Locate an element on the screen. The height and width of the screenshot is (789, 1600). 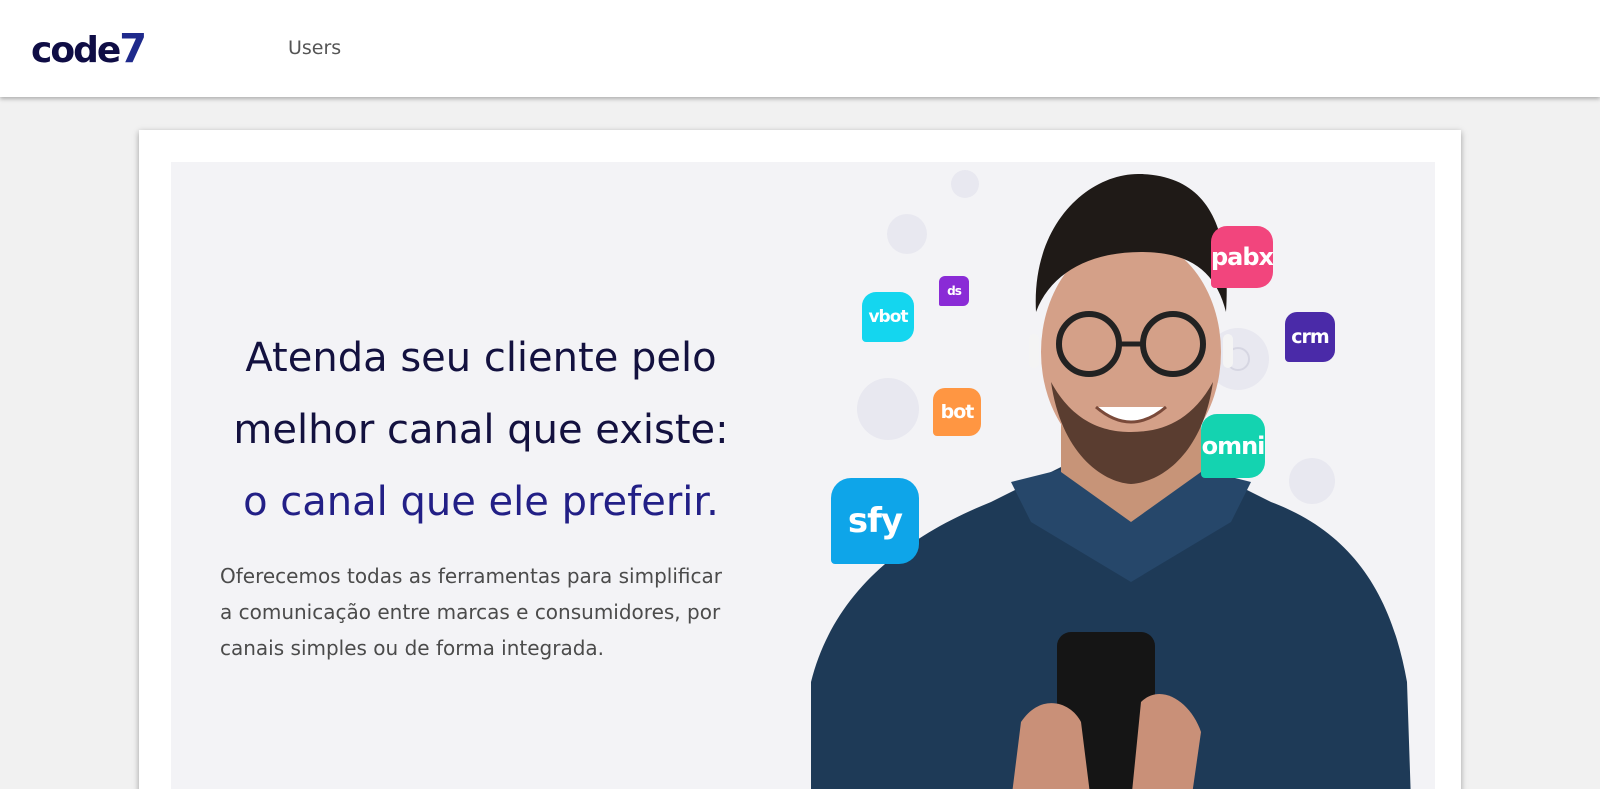
top-navbar: code7 Users is located at coordinates (800, 48).